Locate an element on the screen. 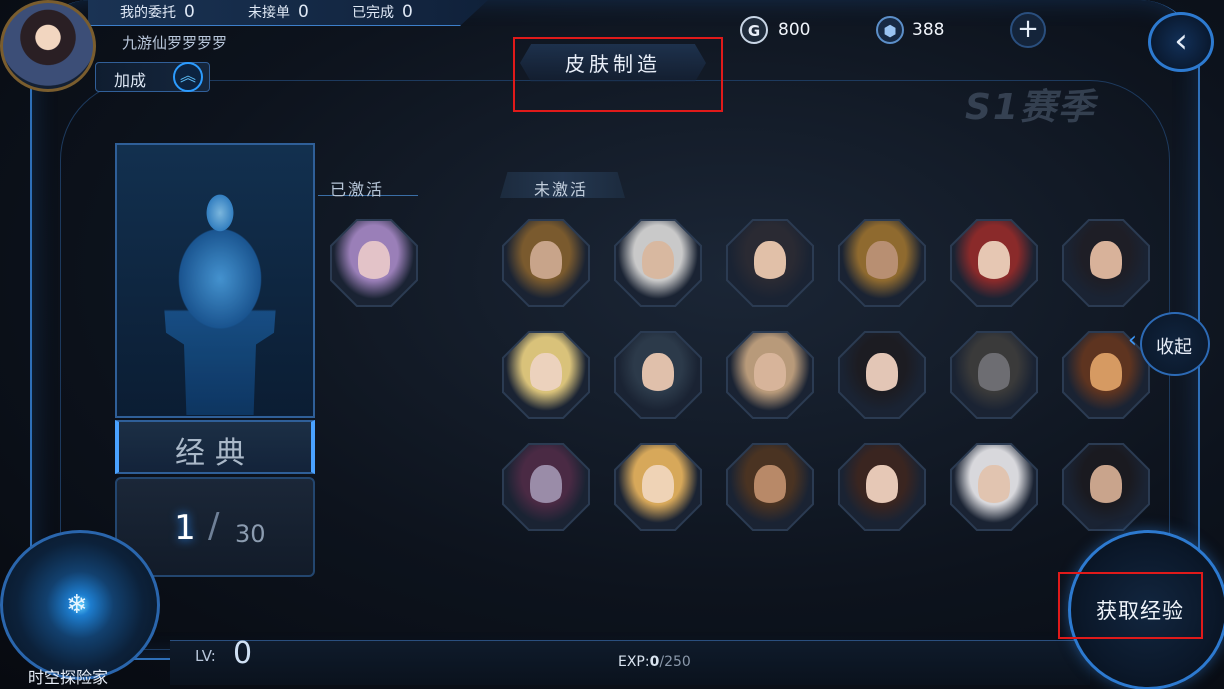 The width and height of the screenshot is (1224, 689). highlight-box-gain-exp is located at coordinates (1130, 605).